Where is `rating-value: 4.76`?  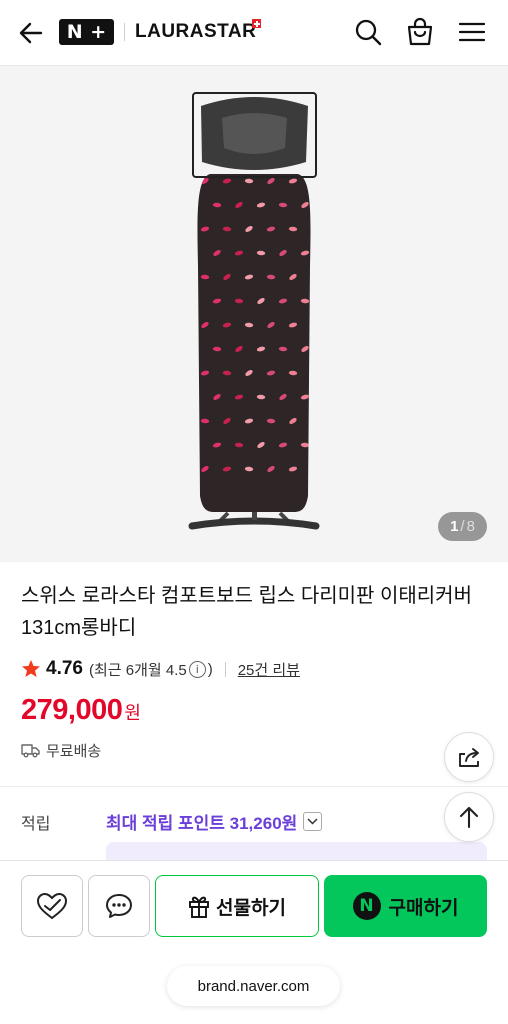
rating-value: 4.76 is located at coordinates (64, 668).